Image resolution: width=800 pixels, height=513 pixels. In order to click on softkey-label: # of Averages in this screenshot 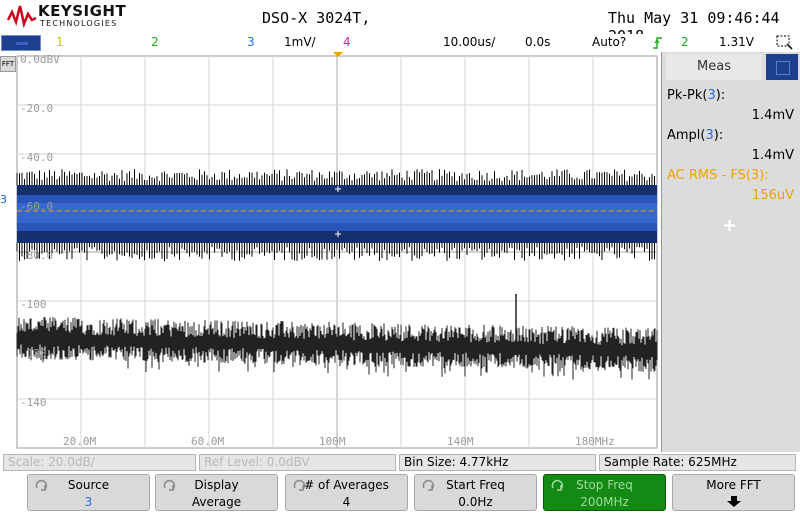, I will do `click(346, 485)`.